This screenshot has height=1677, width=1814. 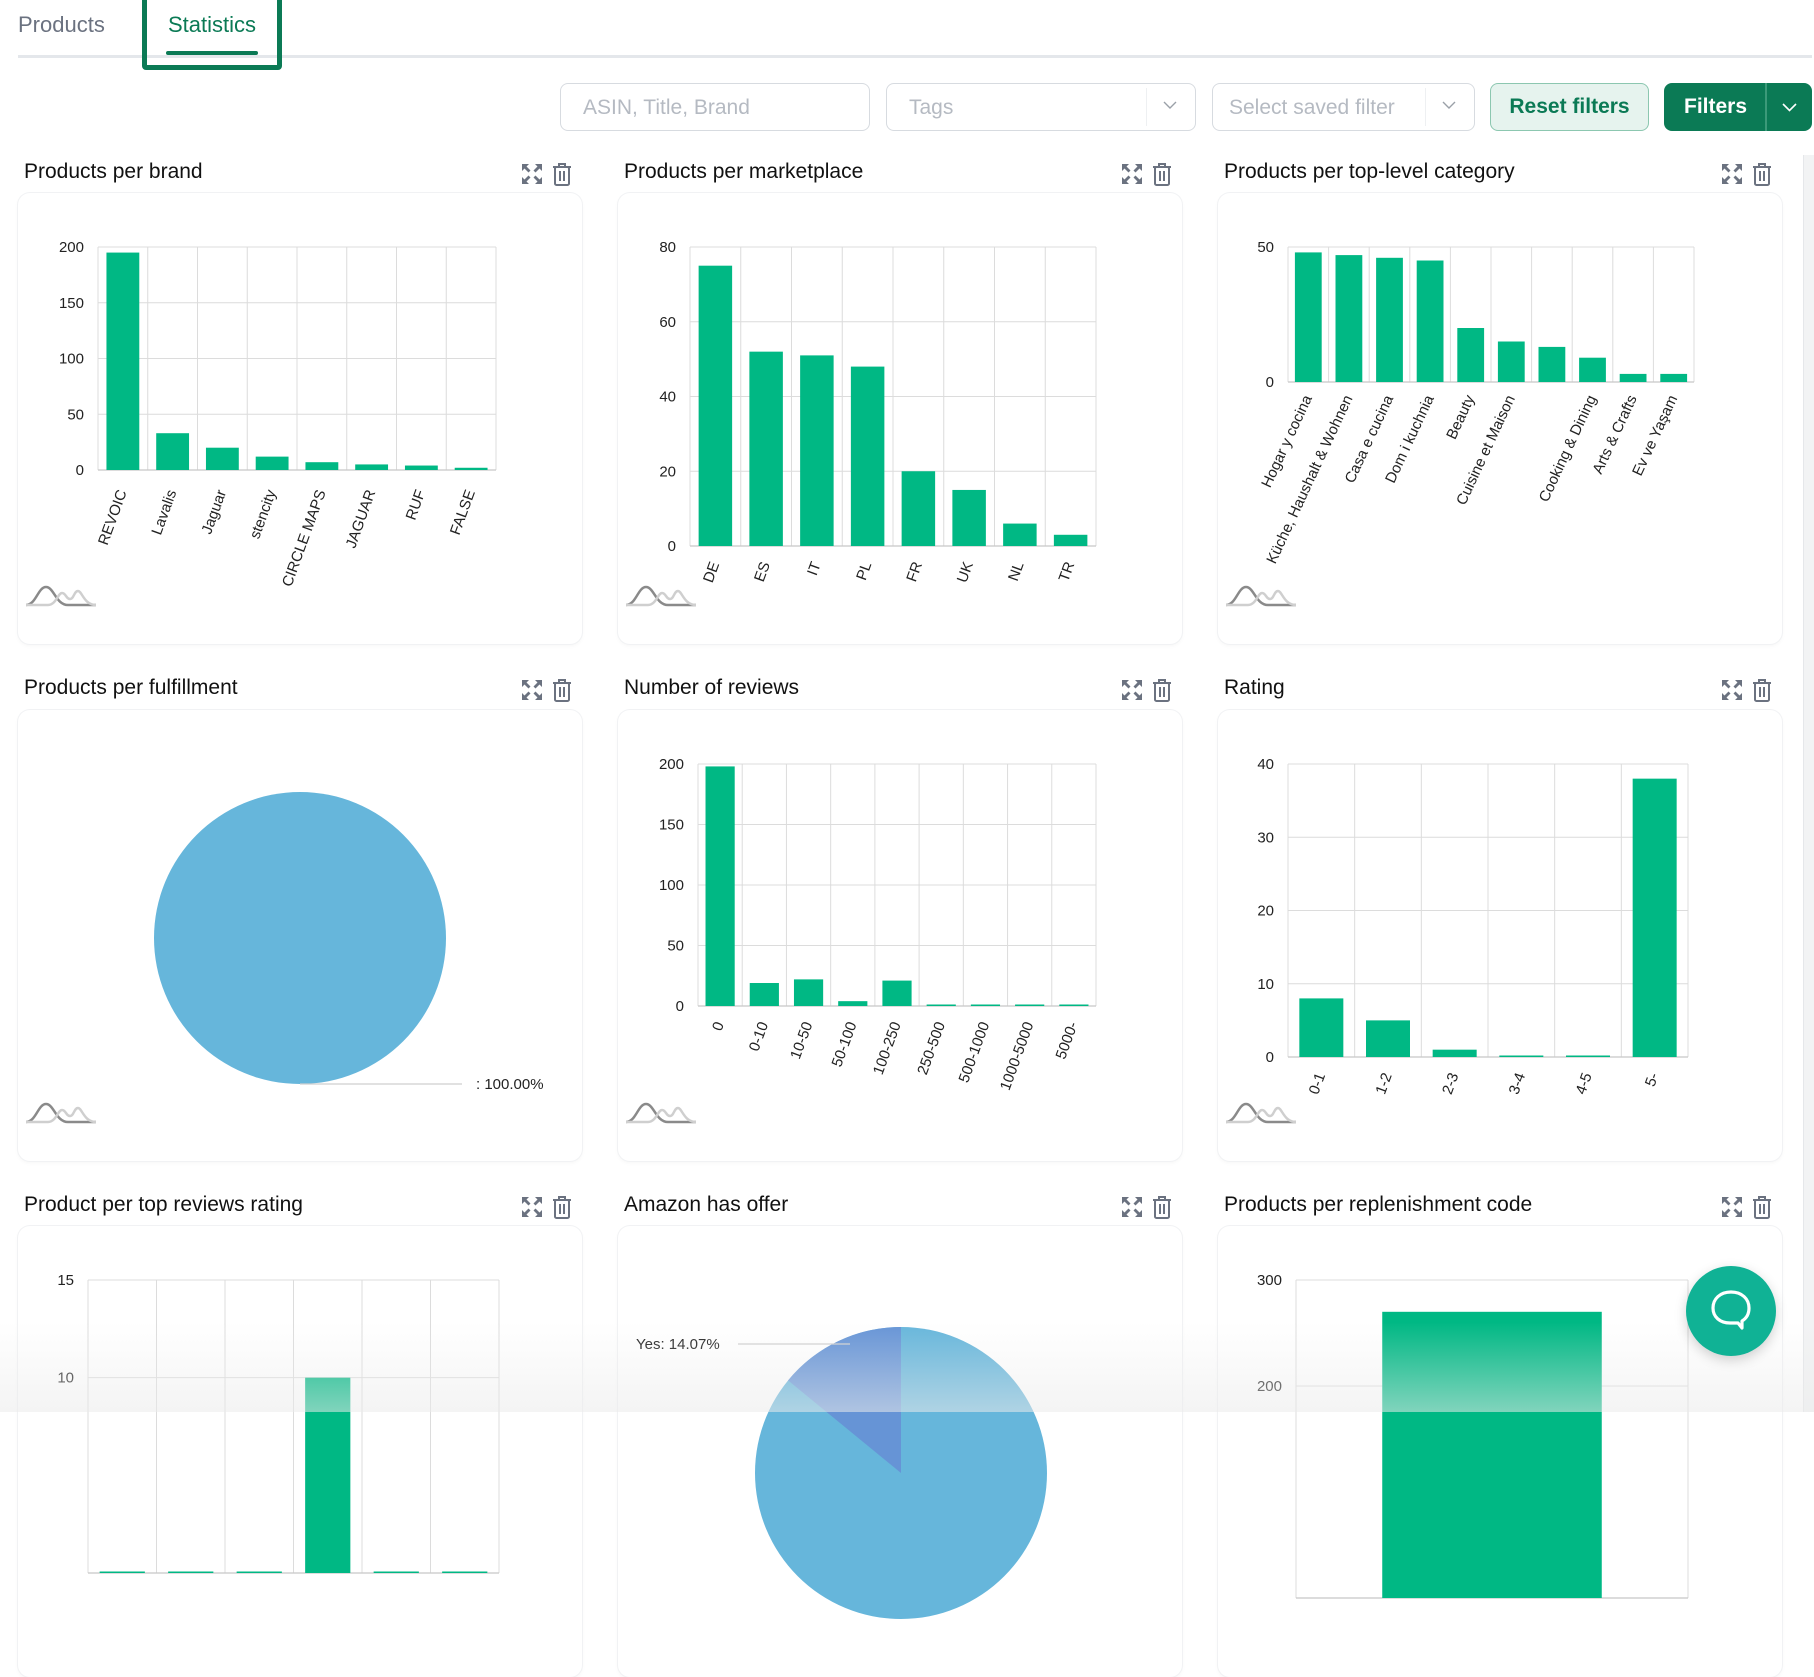 I want to click on bar-FR, so click(x=918, y=508).